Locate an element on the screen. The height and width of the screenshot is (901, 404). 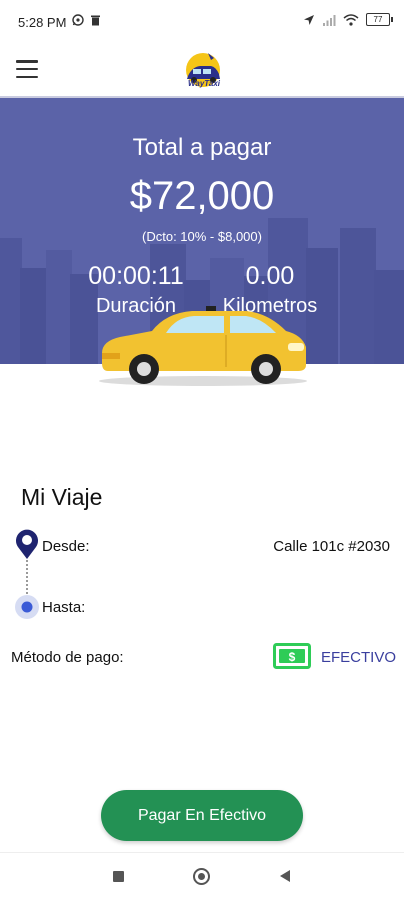
cash-icon: $ is located at coordinates (292, 656).